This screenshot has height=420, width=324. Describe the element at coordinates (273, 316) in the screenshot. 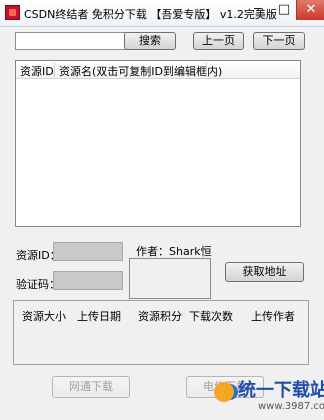

I see `detail-header-uploader: 上传作者` at that location.